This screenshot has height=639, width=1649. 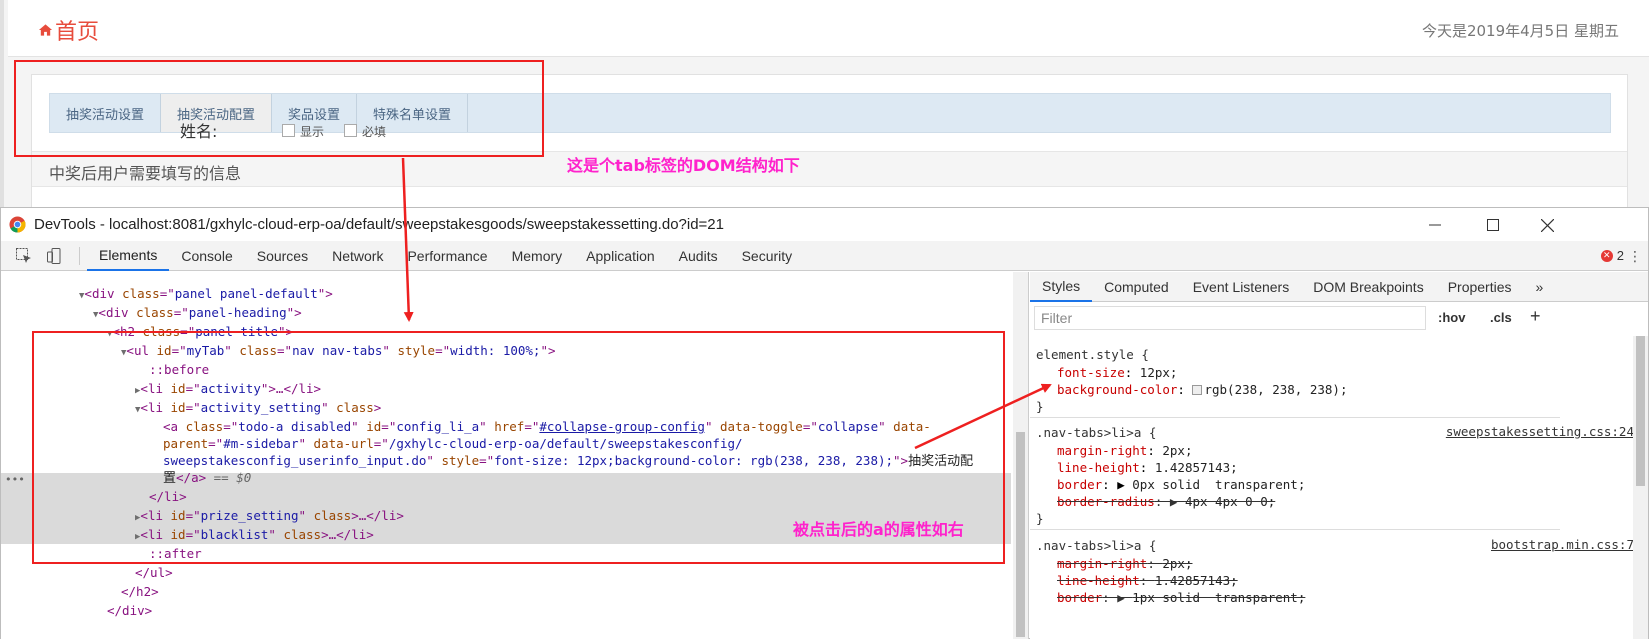 I want to click on inspect-element-icon, so click(x=24, y=256).